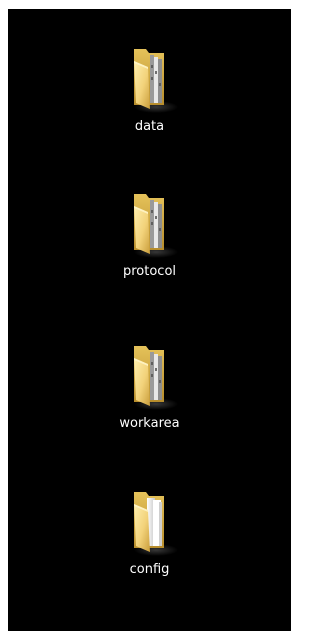  What do you see at coordinates (149, 569) in the screenshot?
I see `desktop-icon-label: config` at bounding box center [149, 569].